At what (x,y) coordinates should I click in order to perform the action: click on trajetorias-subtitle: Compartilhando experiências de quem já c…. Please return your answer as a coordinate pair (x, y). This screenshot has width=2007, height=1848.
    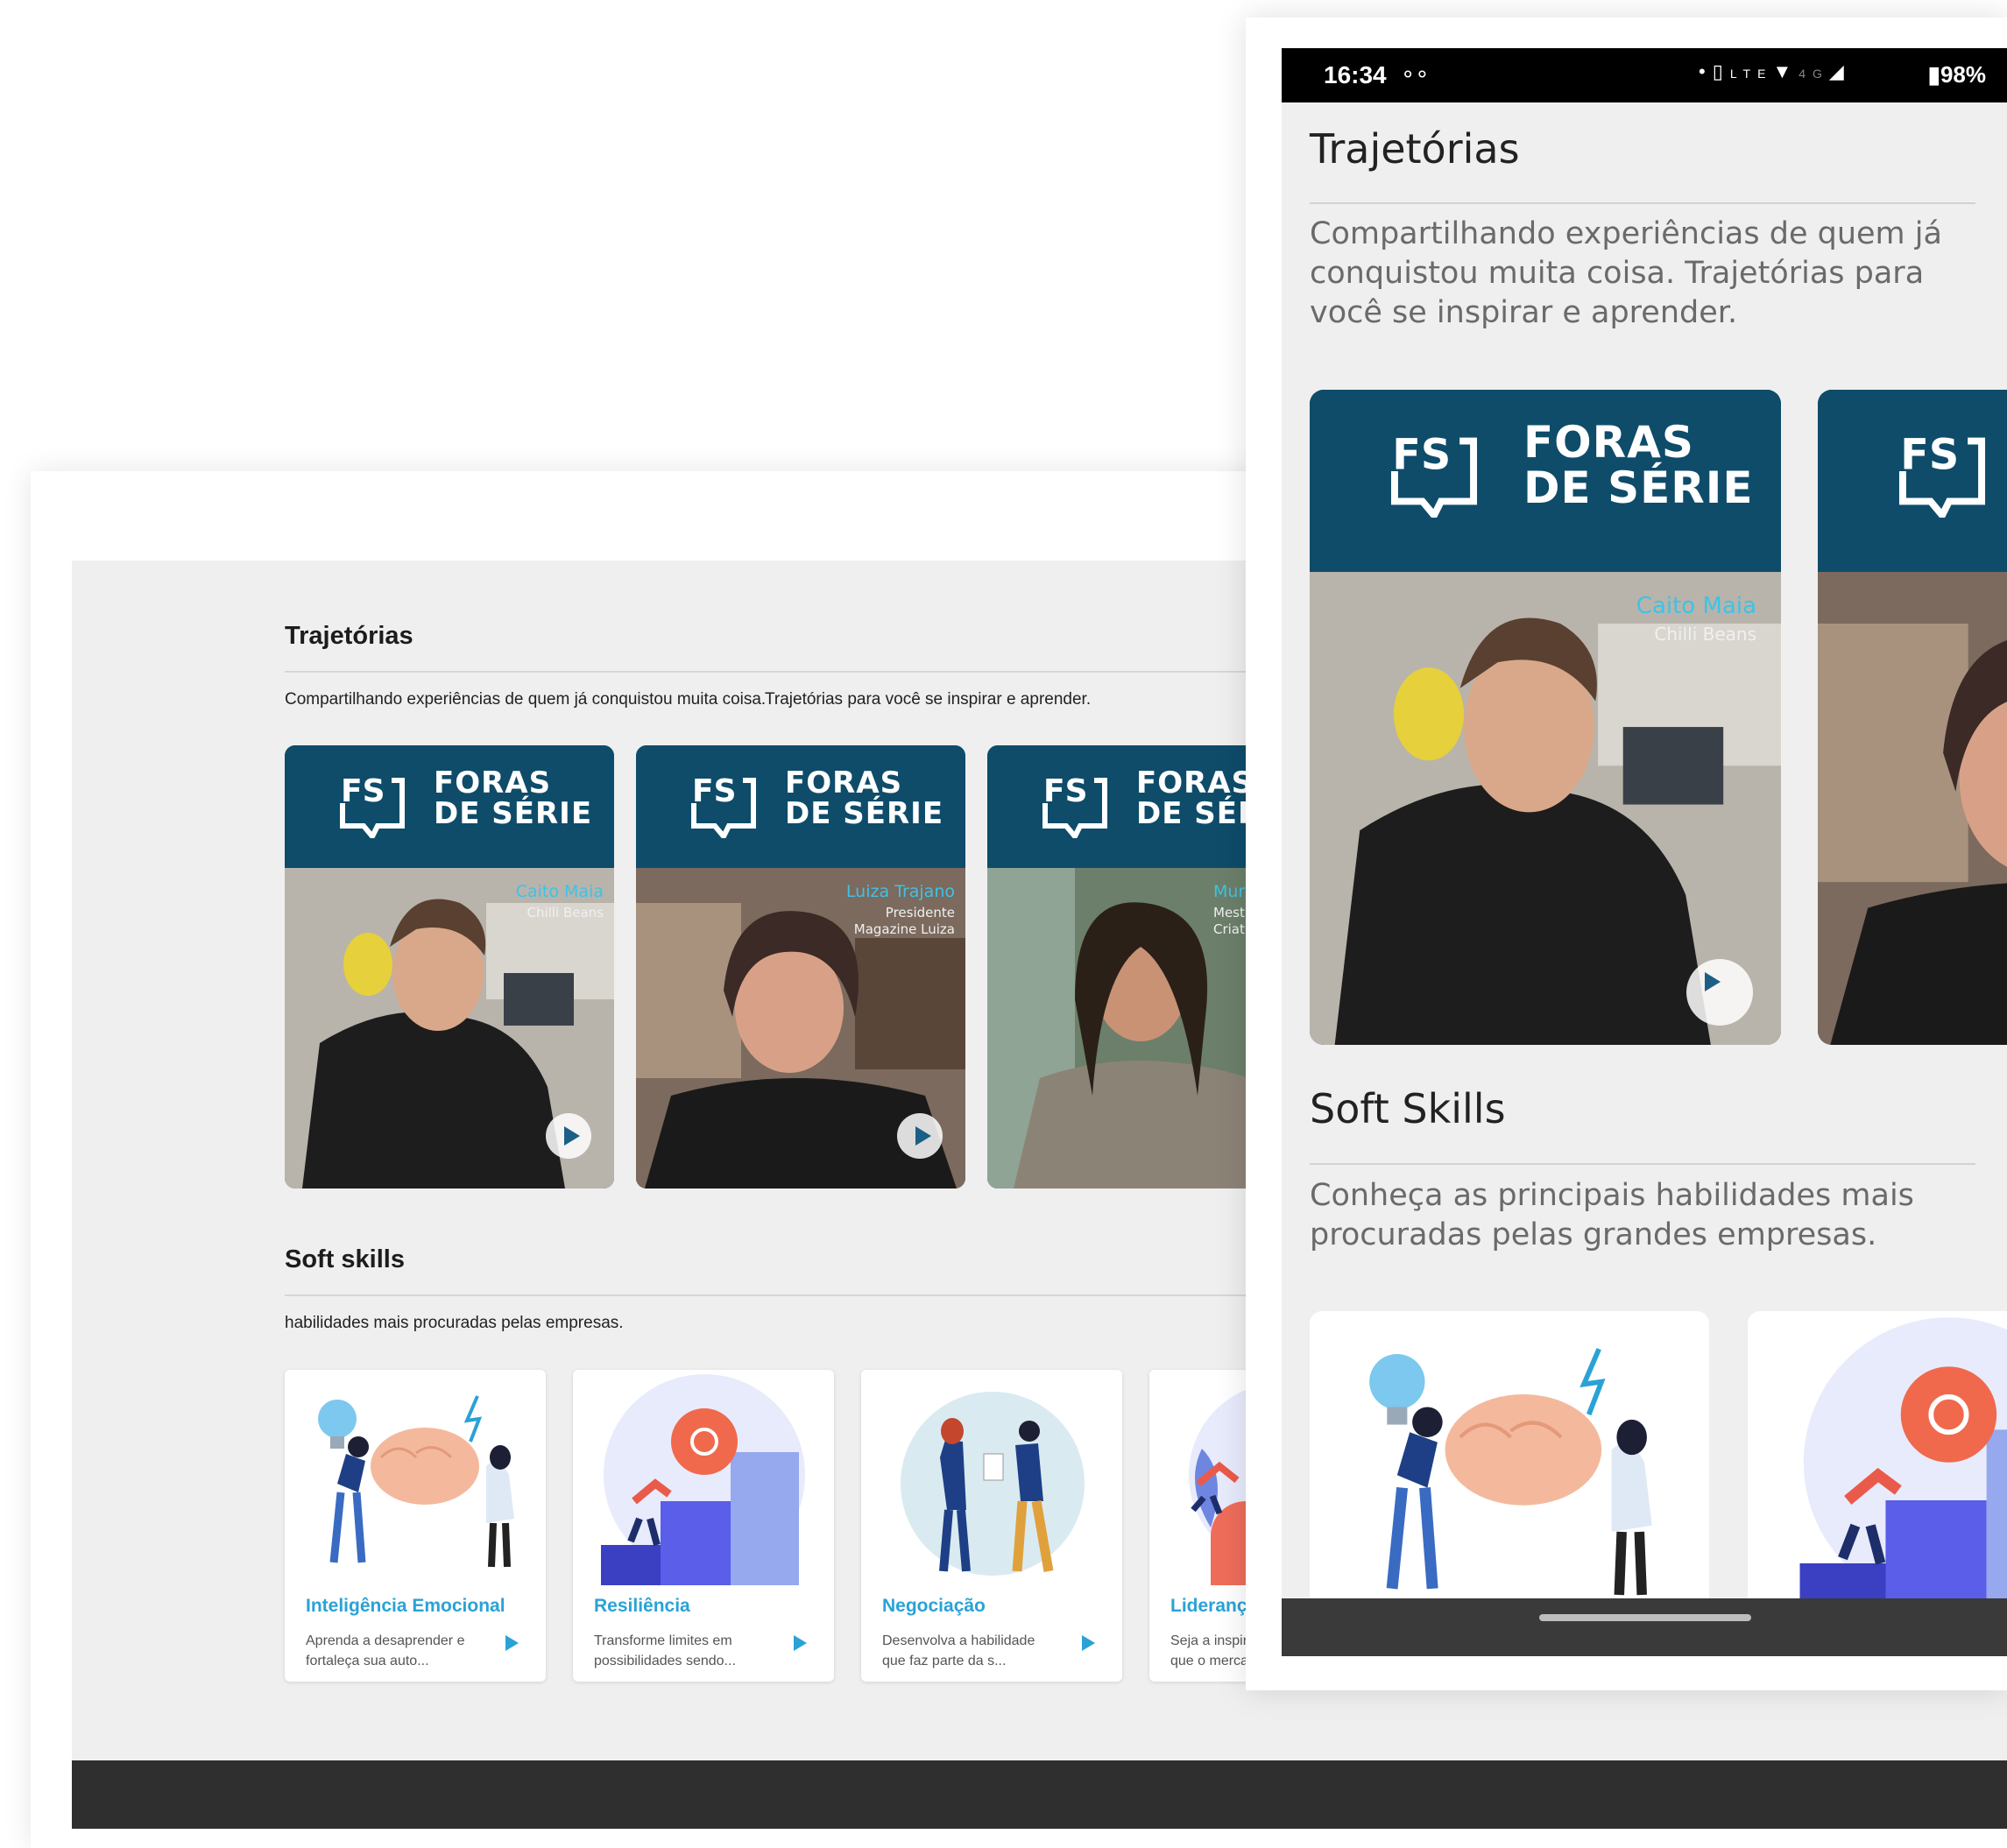
    Looking at the image, I should click on (1626, 273).